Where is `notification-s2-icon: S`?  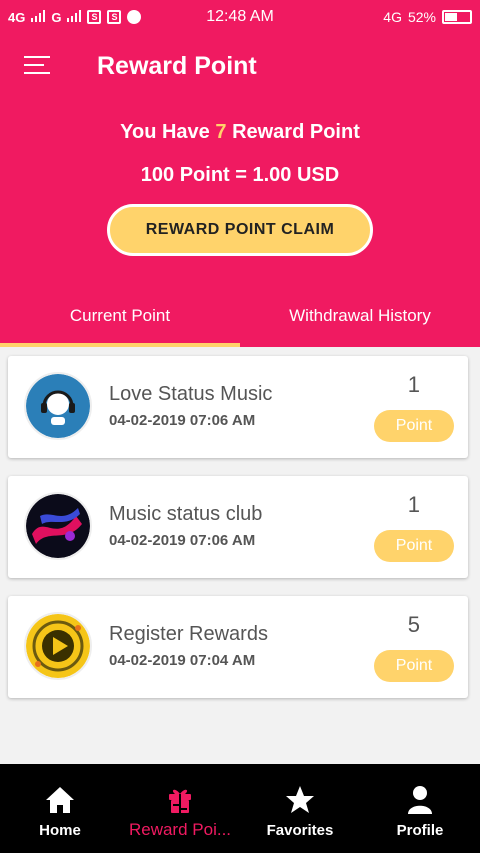 notification-s2-icon: S is located at coordinates (114, 17).